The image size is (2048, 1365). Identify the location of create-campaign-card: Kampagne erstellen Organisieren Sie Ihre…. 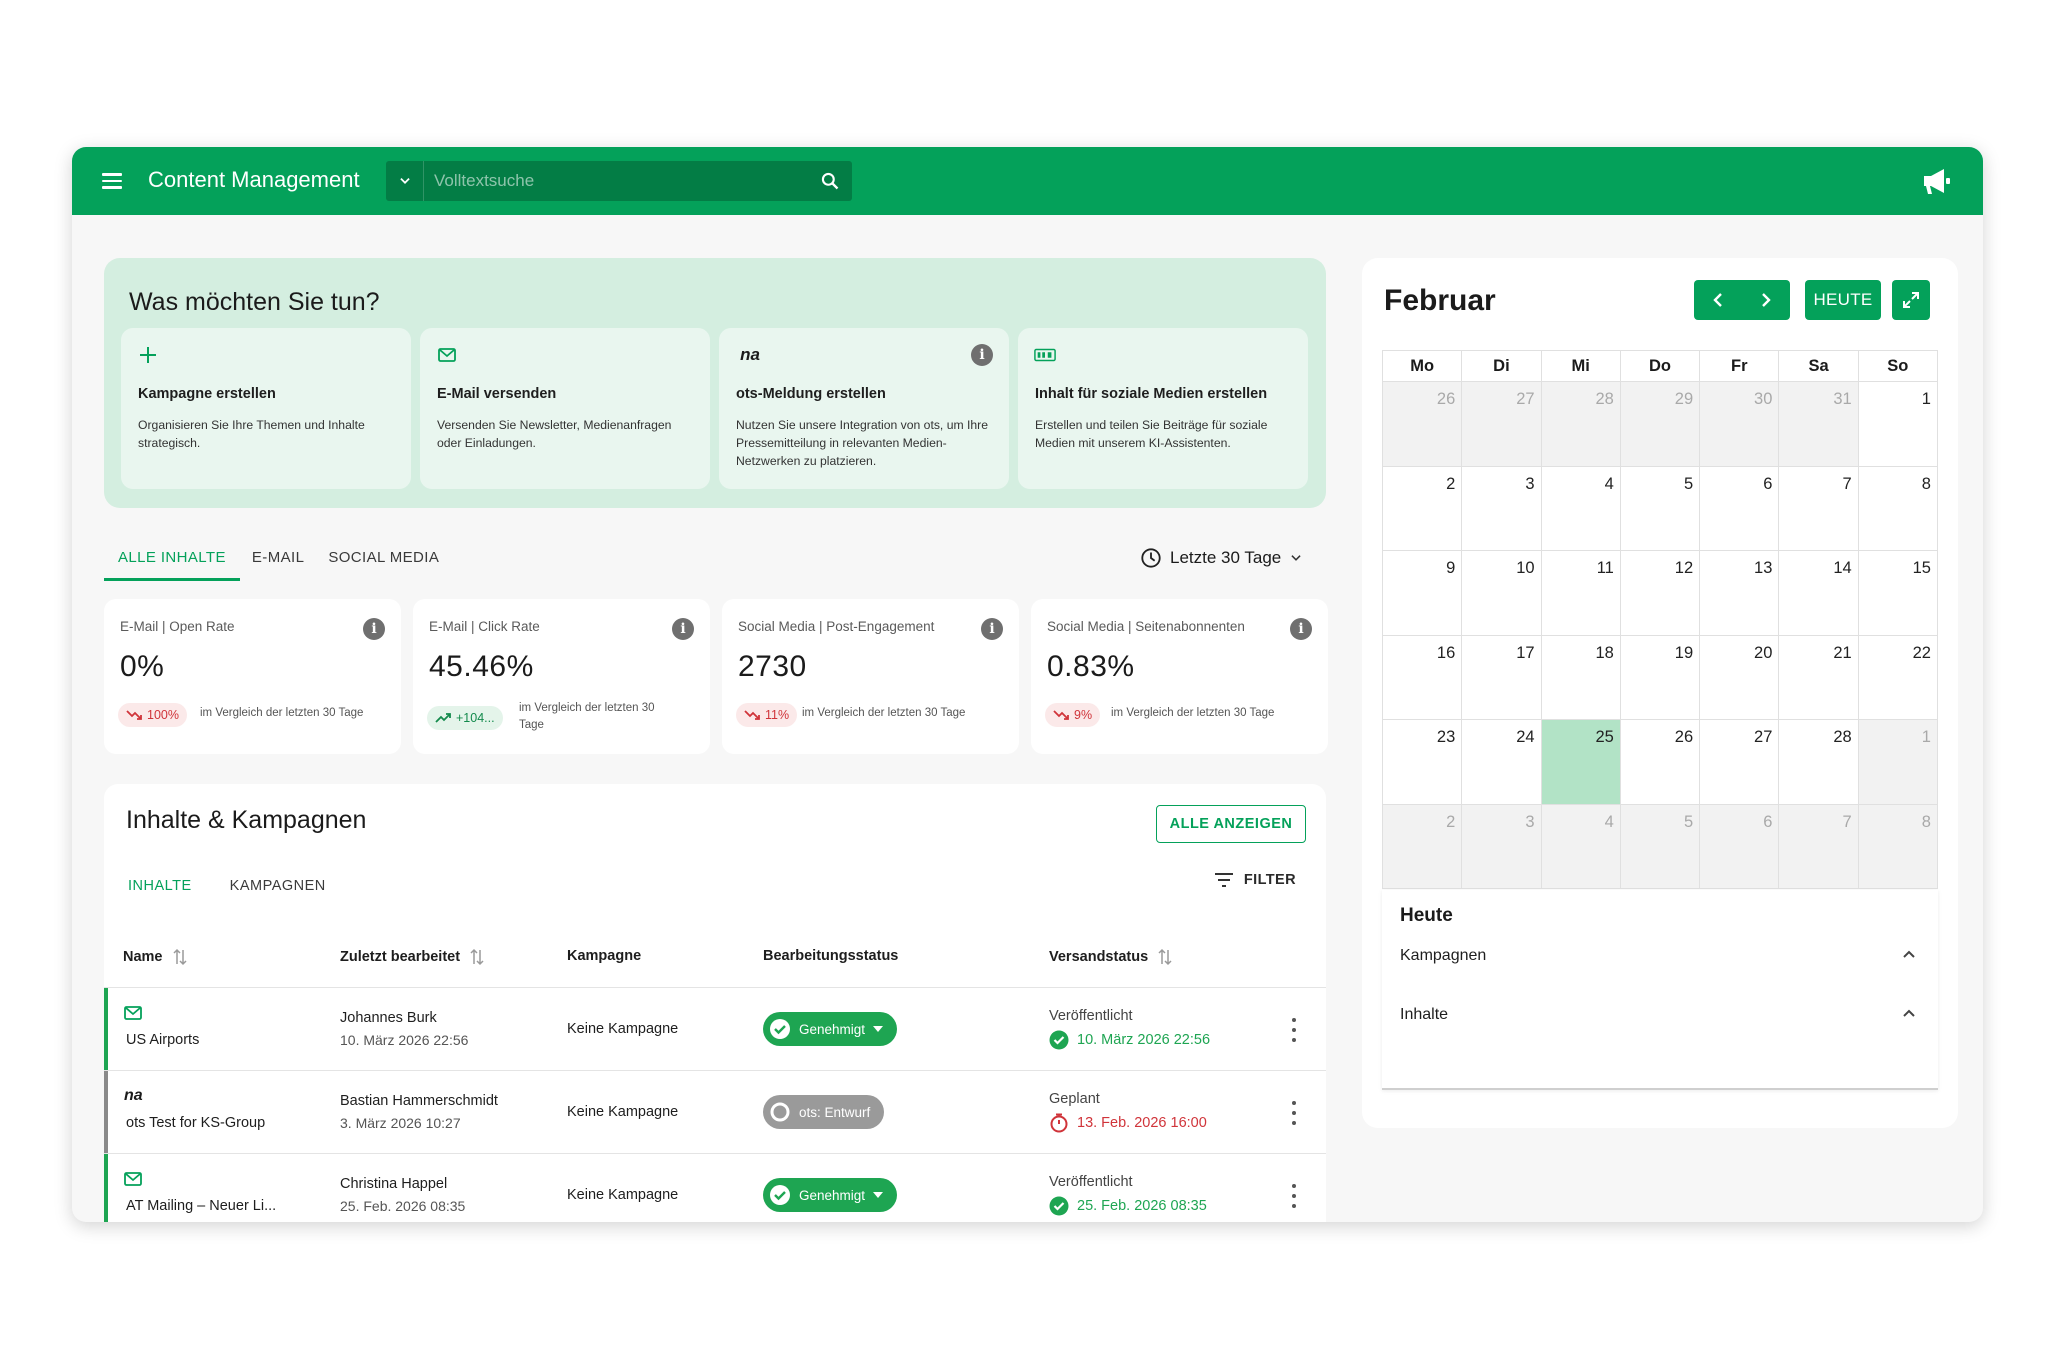
(266, 408).